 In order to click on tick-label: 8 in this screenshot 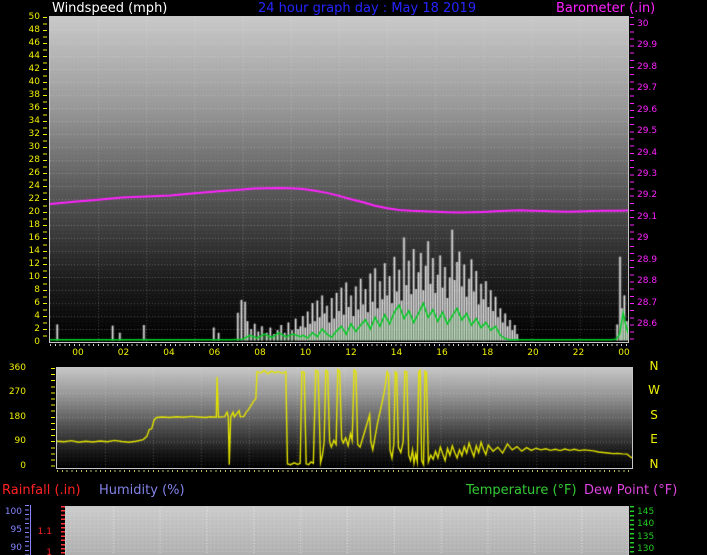, I will do `click(37, 290)`.